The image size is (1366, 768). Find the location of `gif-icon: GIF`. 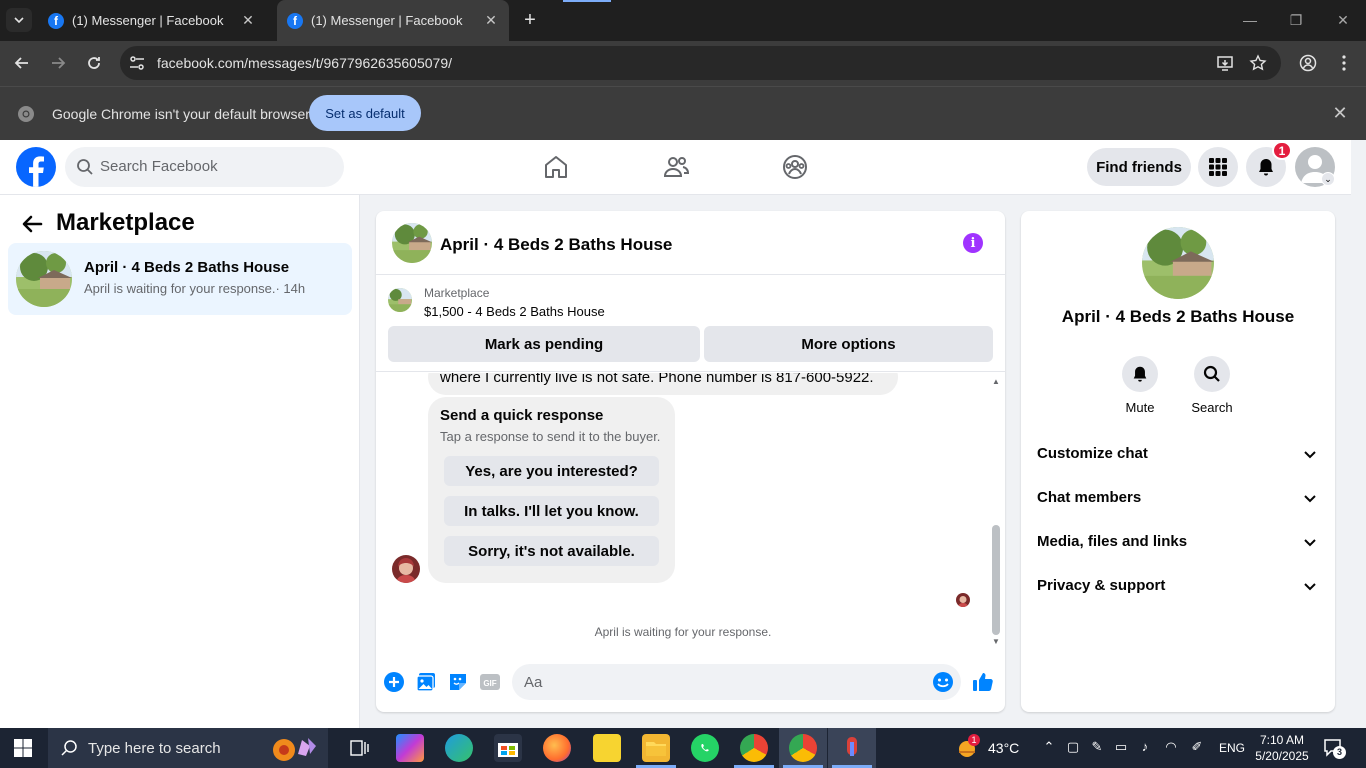

gif-icon: GIF is located at coordinates (490, 682).